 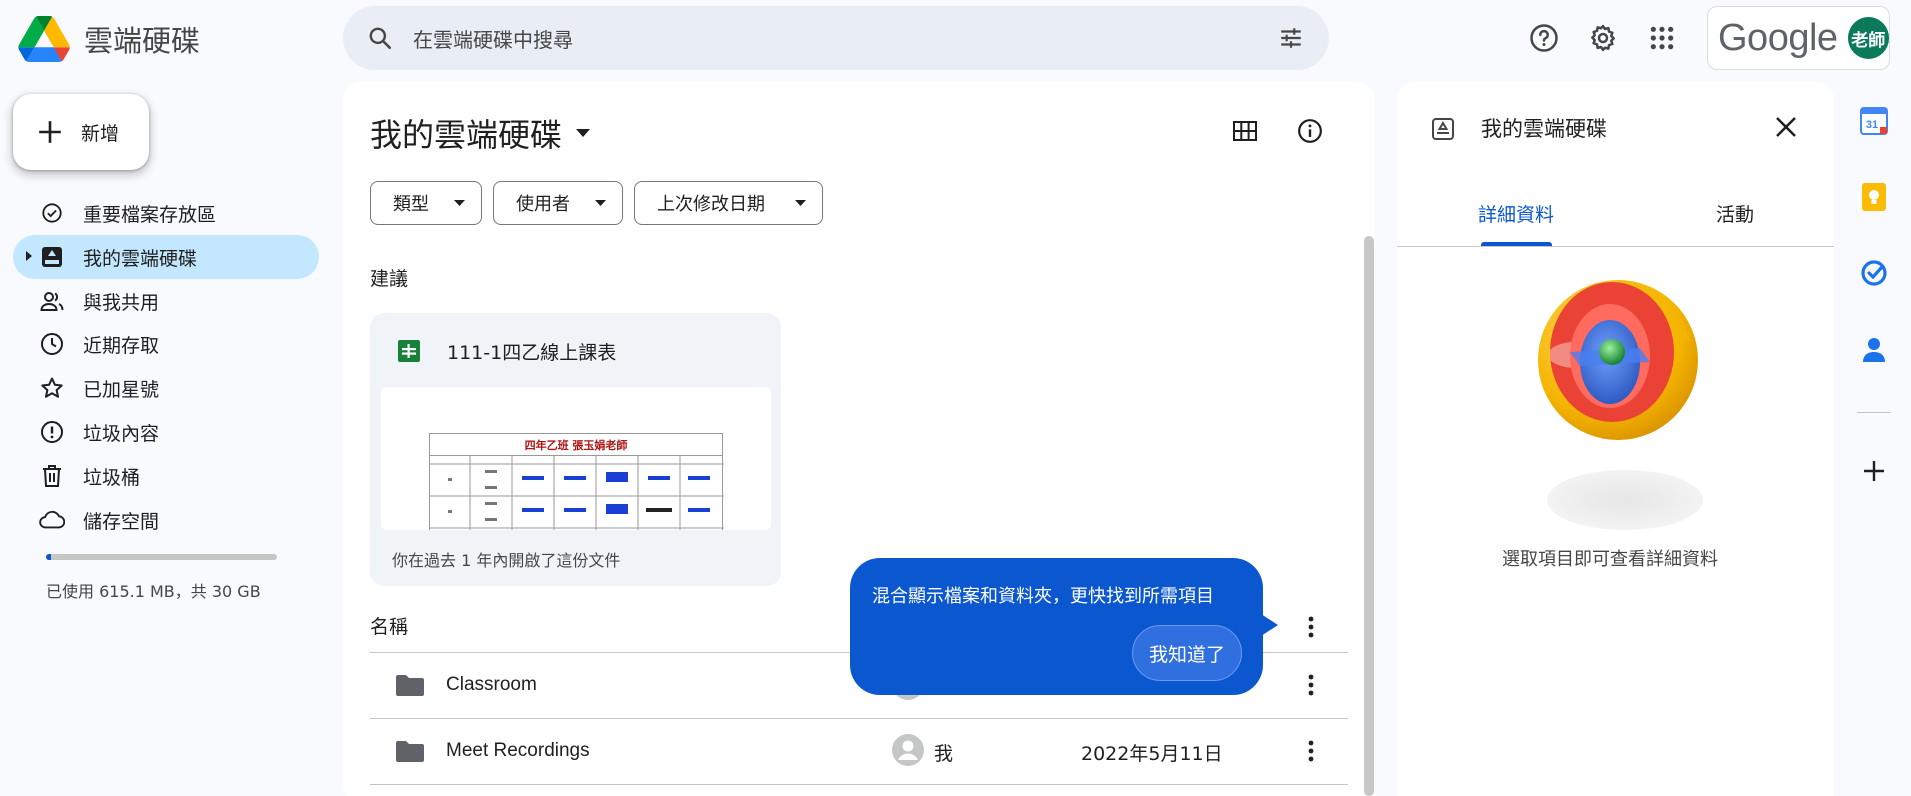 I want to click on suggested-file-reason: 你在過去 1 年內開啟了這份文件, so click(x=506, y=560).